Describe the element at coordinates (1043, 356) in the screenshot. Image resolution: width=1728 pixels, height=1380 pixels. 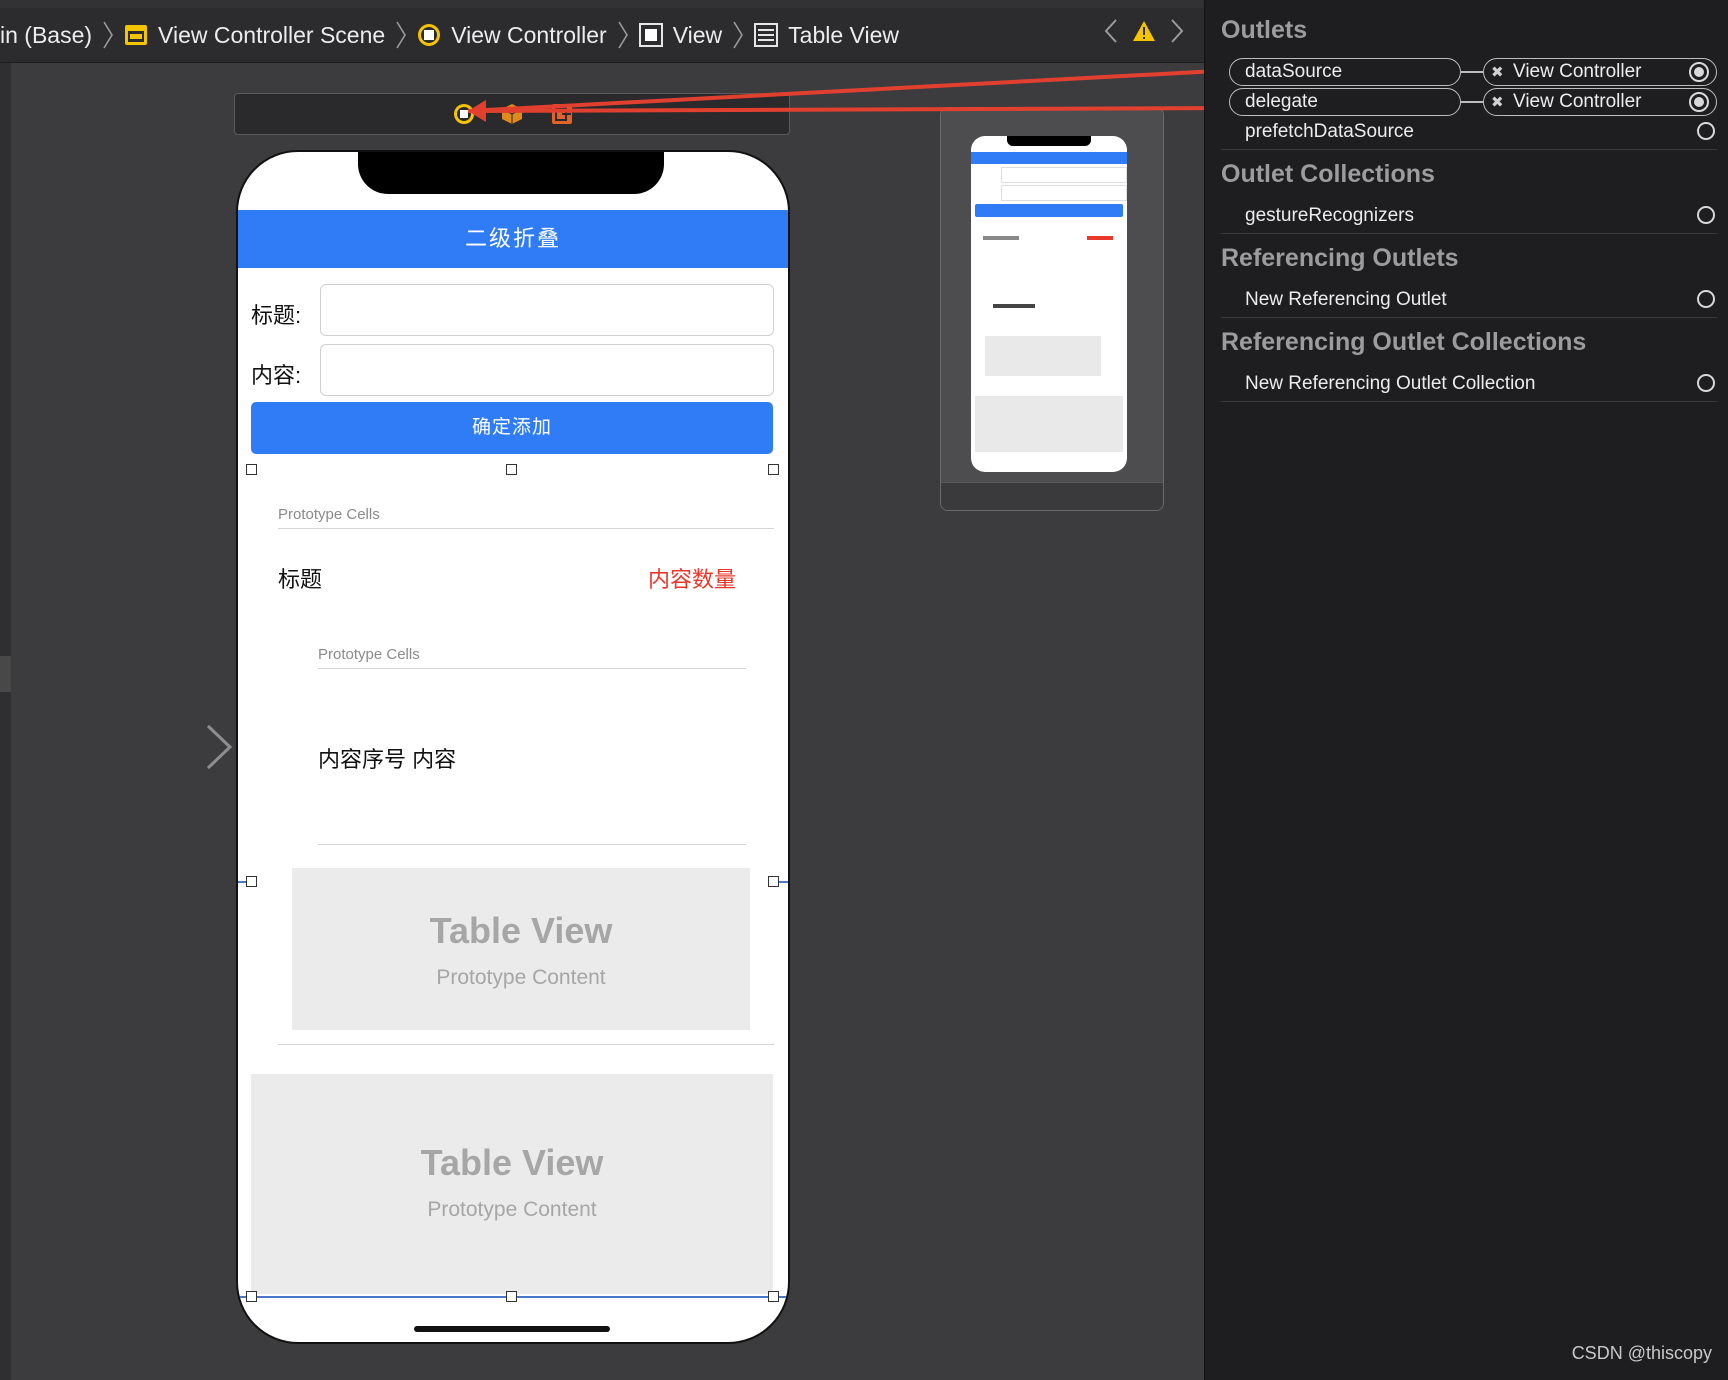
I see `mini-inner-table-placeholder` at that location.